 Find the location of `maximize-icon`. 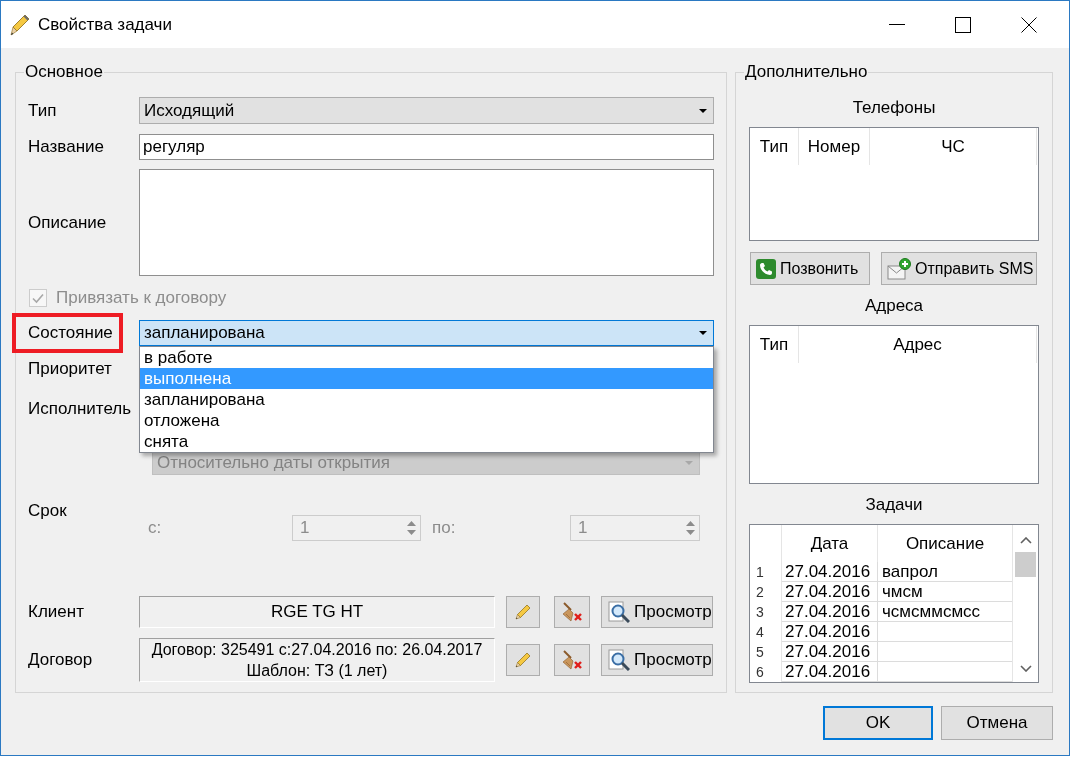

maximize-icon is located at coordinates (963, 24).